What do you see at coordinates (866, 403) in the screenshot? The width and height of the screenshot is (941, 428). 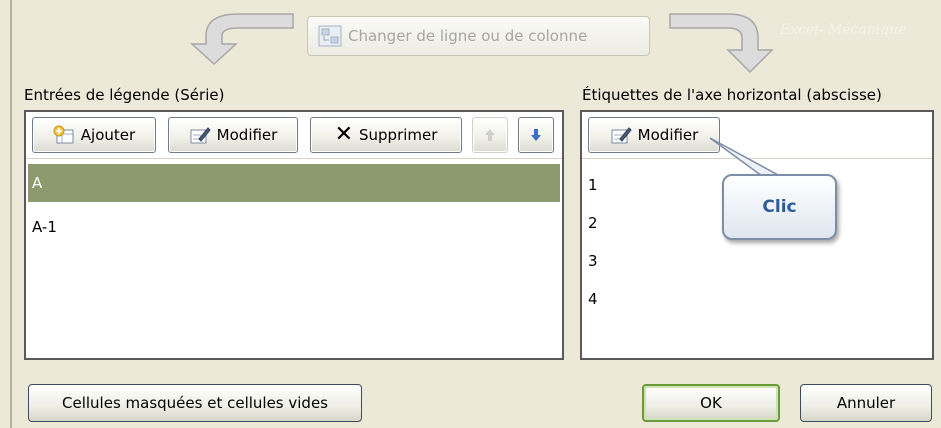 I see `cancel-button: Annuler` at bounding box center [866, 403].